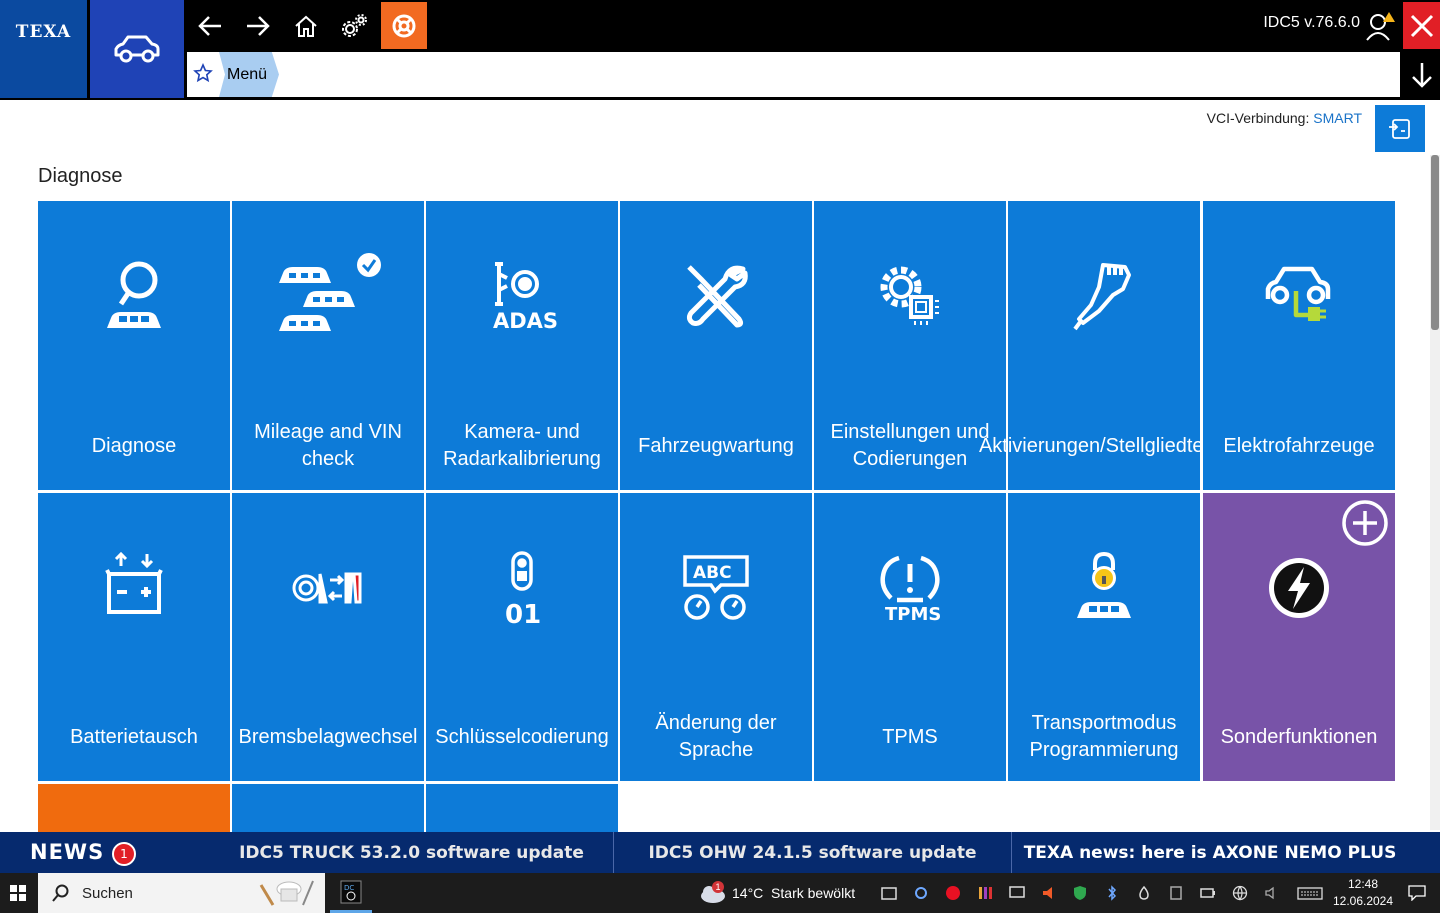 The height and width of the screenshot is (913, 1440). I want to click on windows-icon, so click(18, 893).